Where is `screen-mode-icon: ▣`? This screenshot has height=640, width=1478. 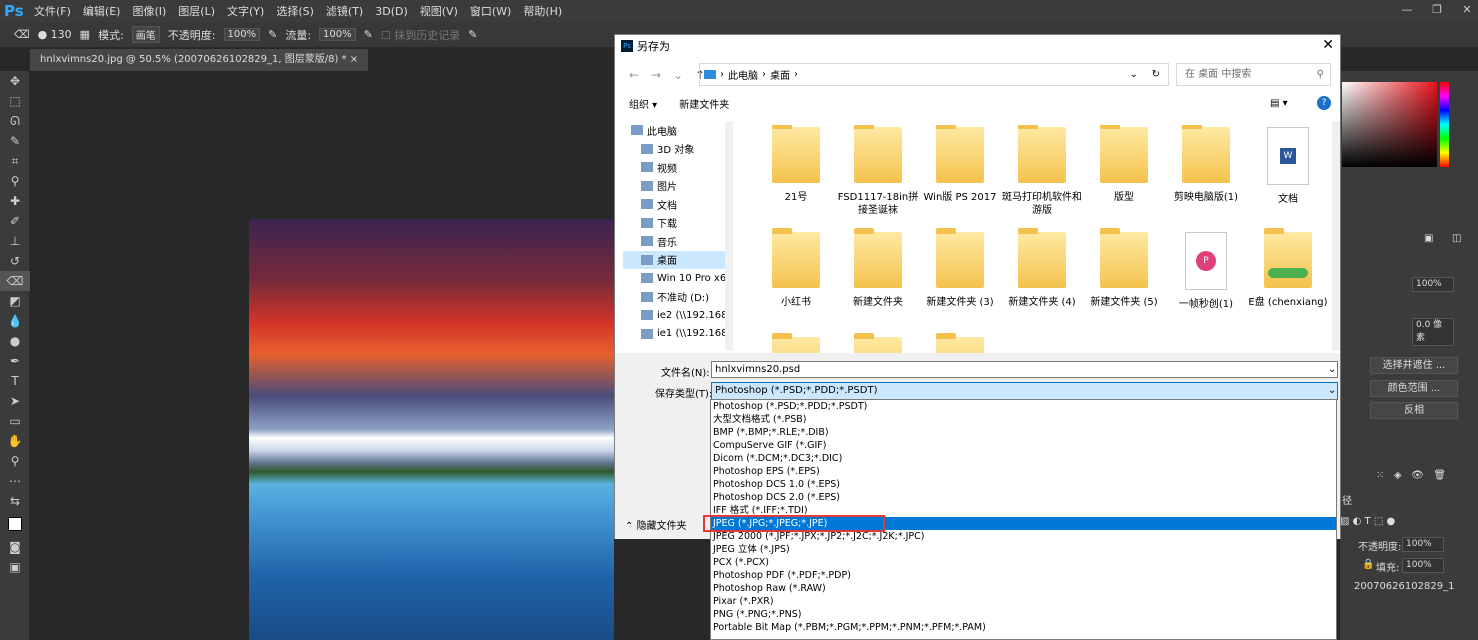 screen-mode-icon: ▣ is located at coordinates (15, 567).